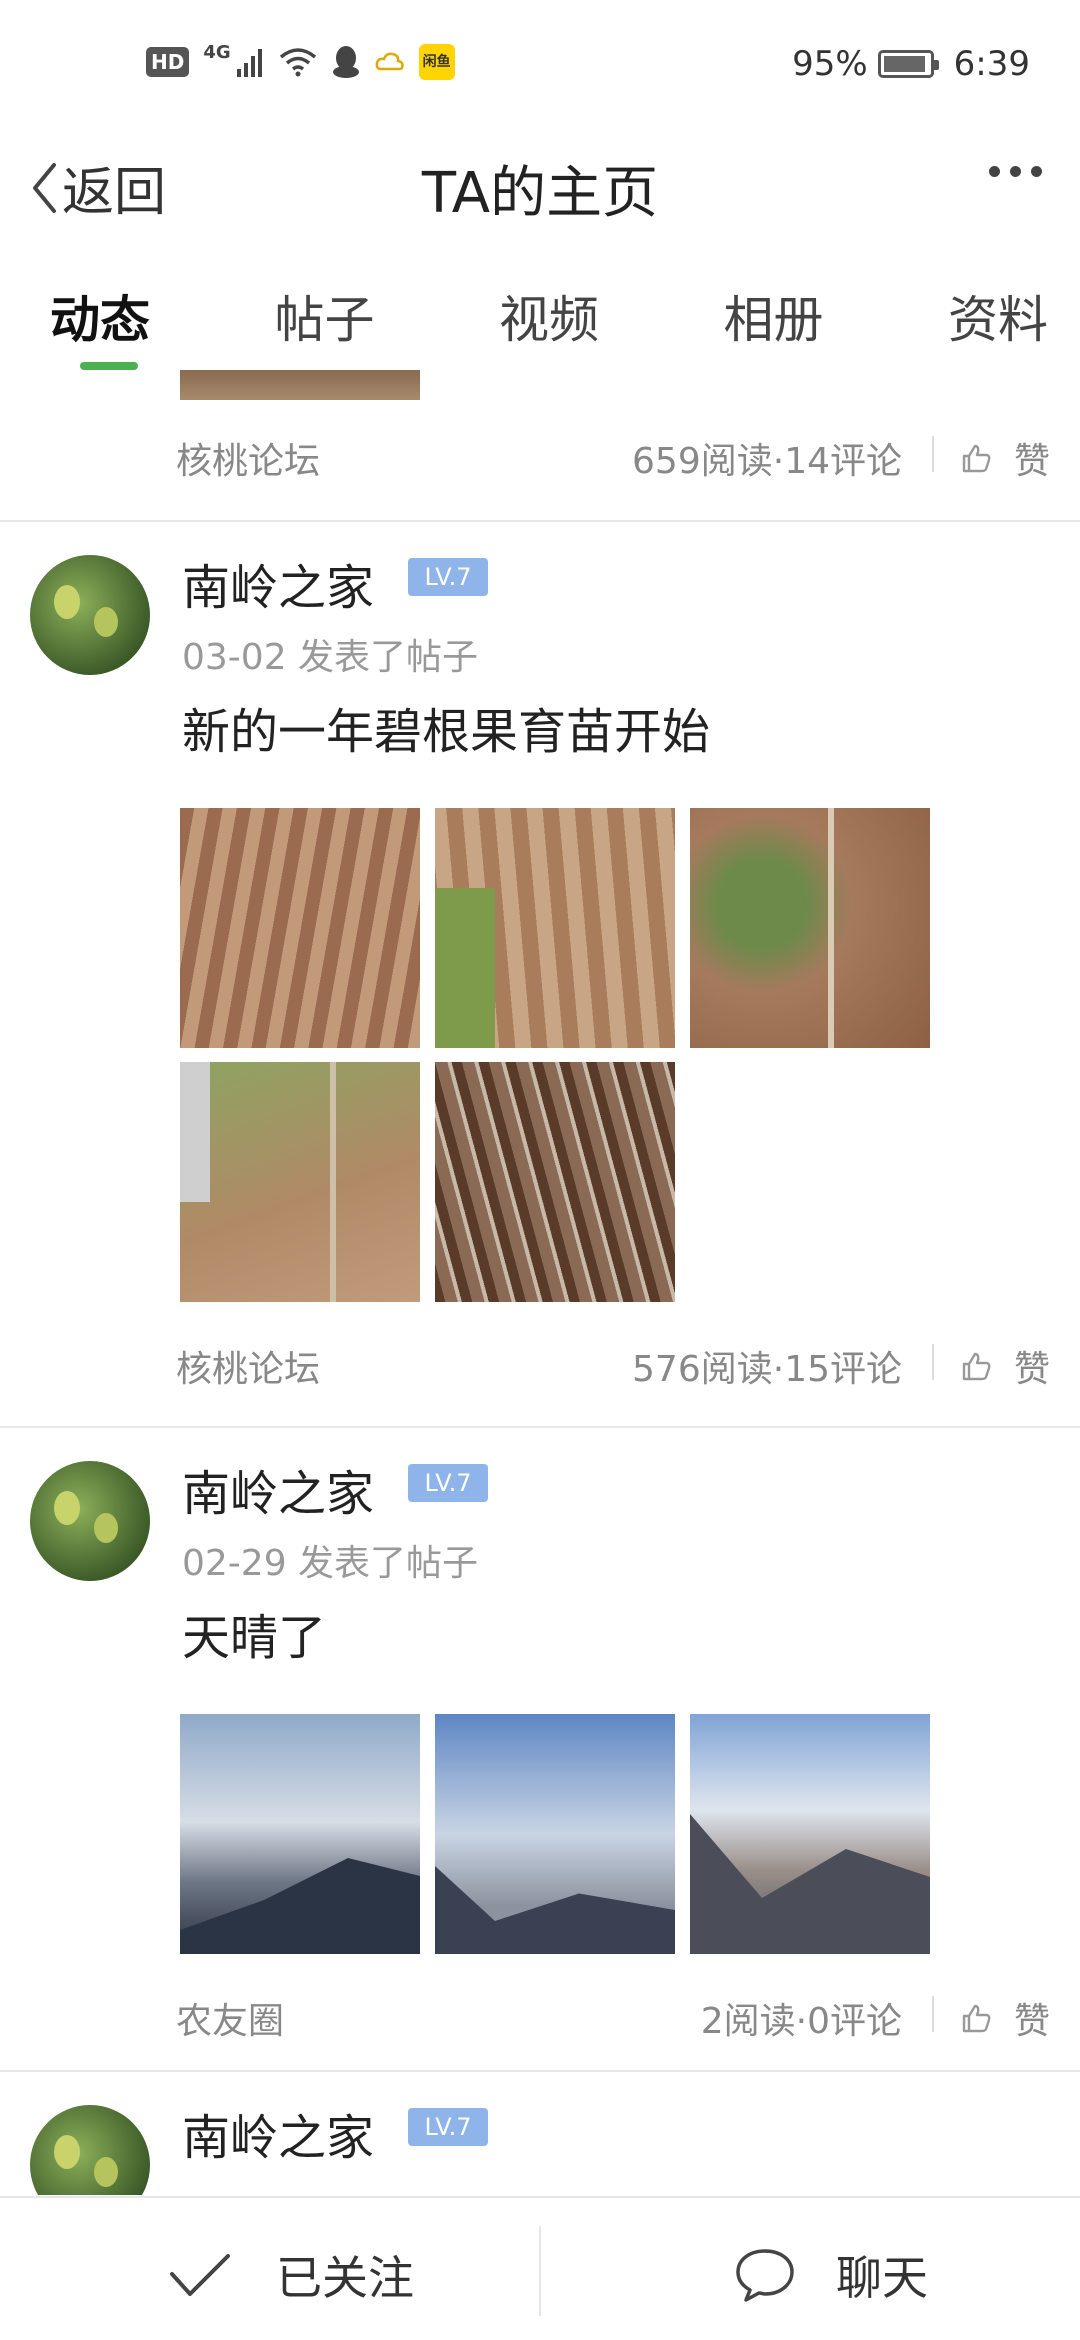 This screenshot has width=1080, height=2340. What do you see at coordinates (330, 1563) in the screenshot?
I see `post-meta: 02-29 发表了帖子` at bounding box center [330, 1563].